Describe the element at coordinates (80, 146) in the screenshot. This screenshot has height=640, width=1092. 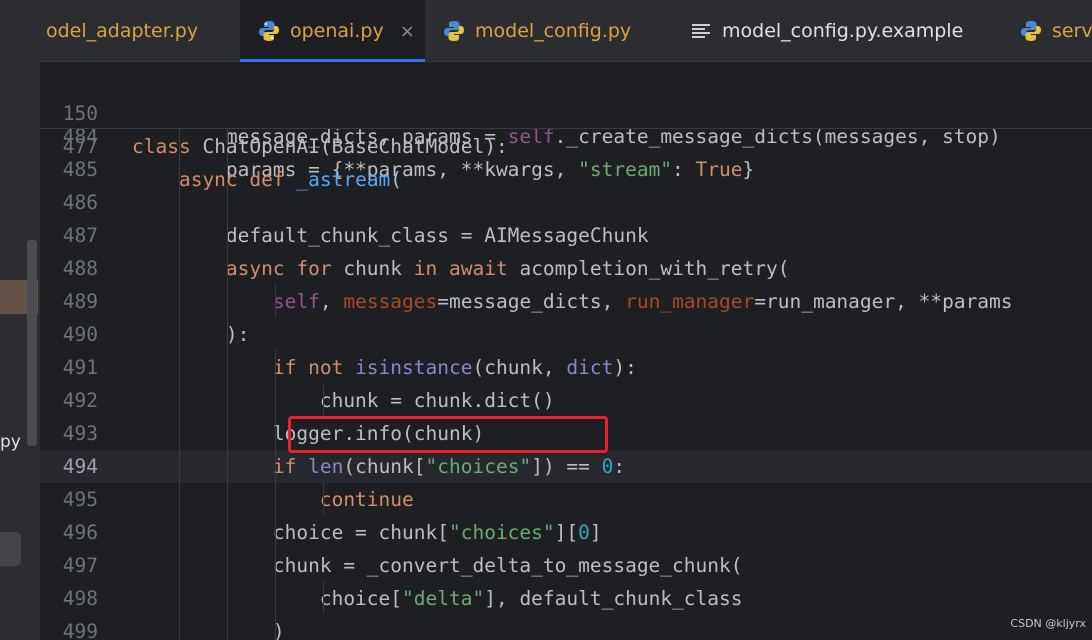
I see `line-number: 477` at that location.